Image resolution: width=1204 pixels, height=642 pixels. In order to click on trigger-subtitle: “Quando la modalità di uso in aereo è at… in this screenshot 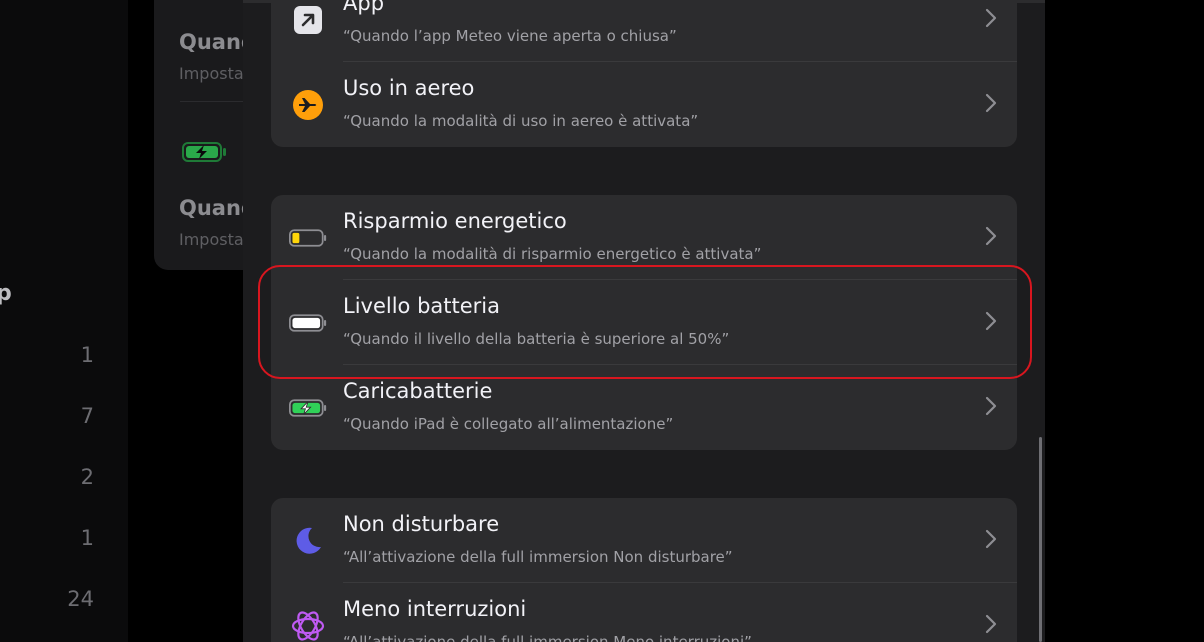, I will do `click(521, 121)`.